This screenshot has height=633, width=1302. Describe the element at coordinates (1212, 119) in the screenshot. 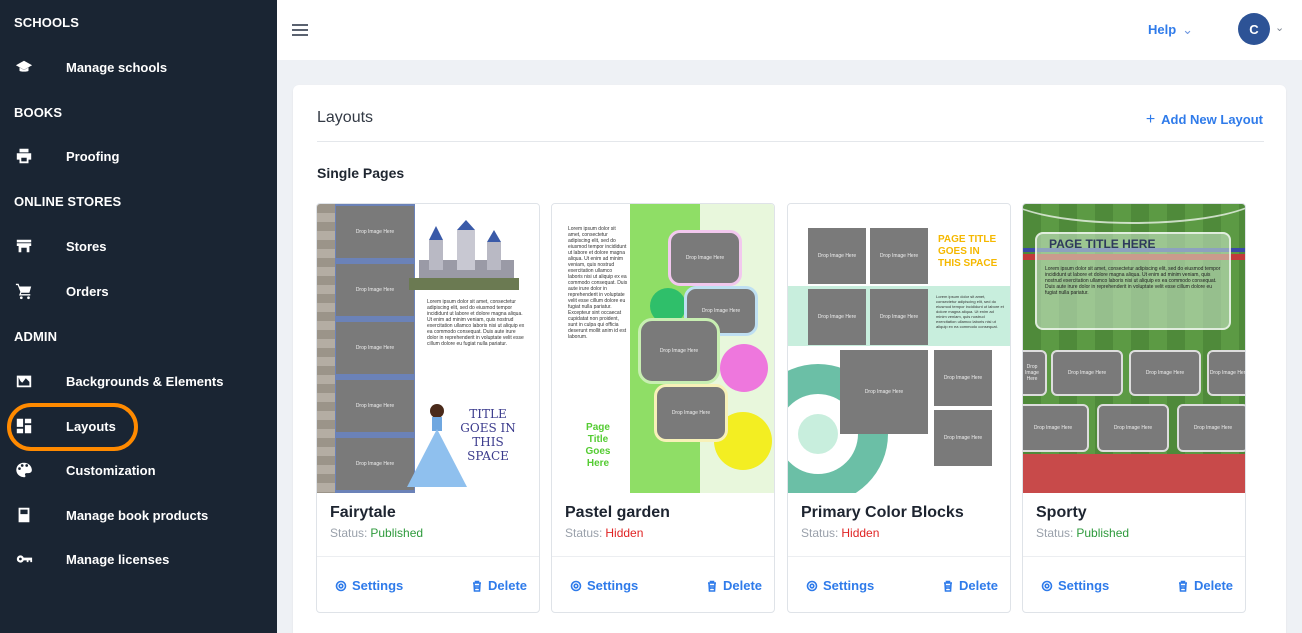

I see `add-new-layout-label: Add New Layout` at that location.